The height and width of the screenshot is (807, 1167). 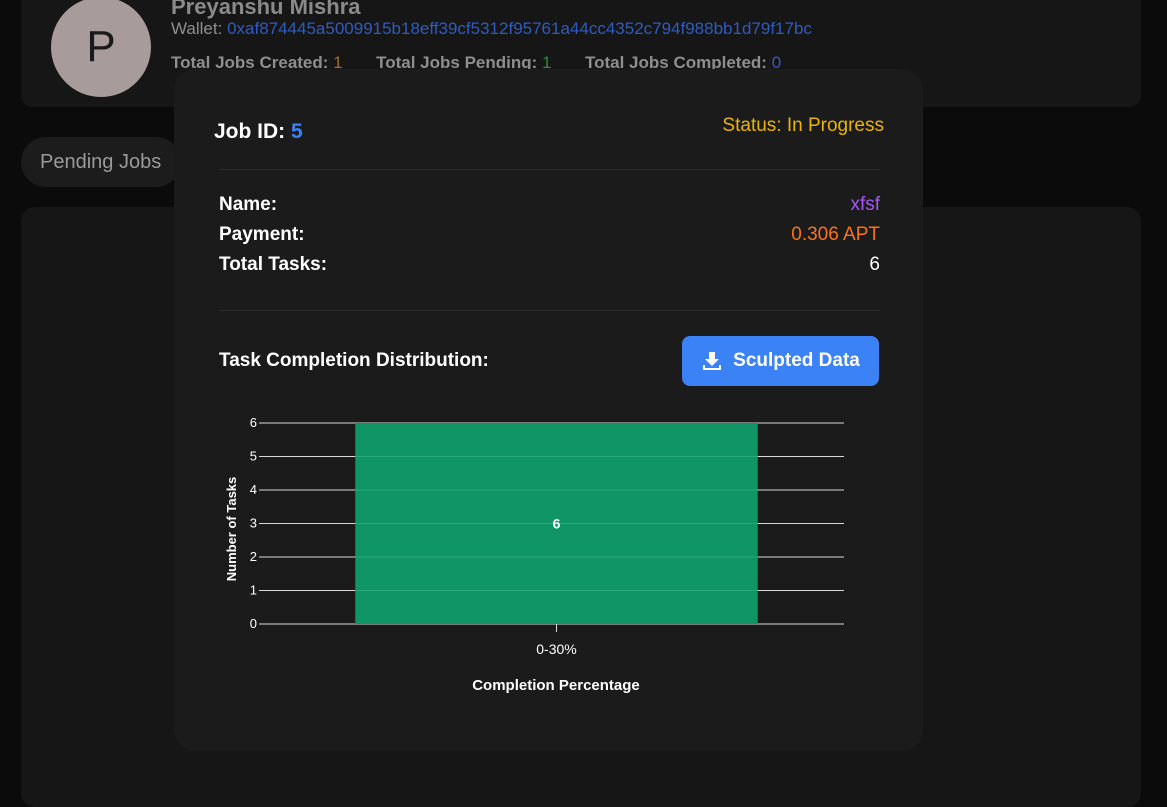 What do you see at coordinates (266, 10) in the screenshot?
I see `user-name: Preyanshu Mishra` at bounding box center [266, 10].